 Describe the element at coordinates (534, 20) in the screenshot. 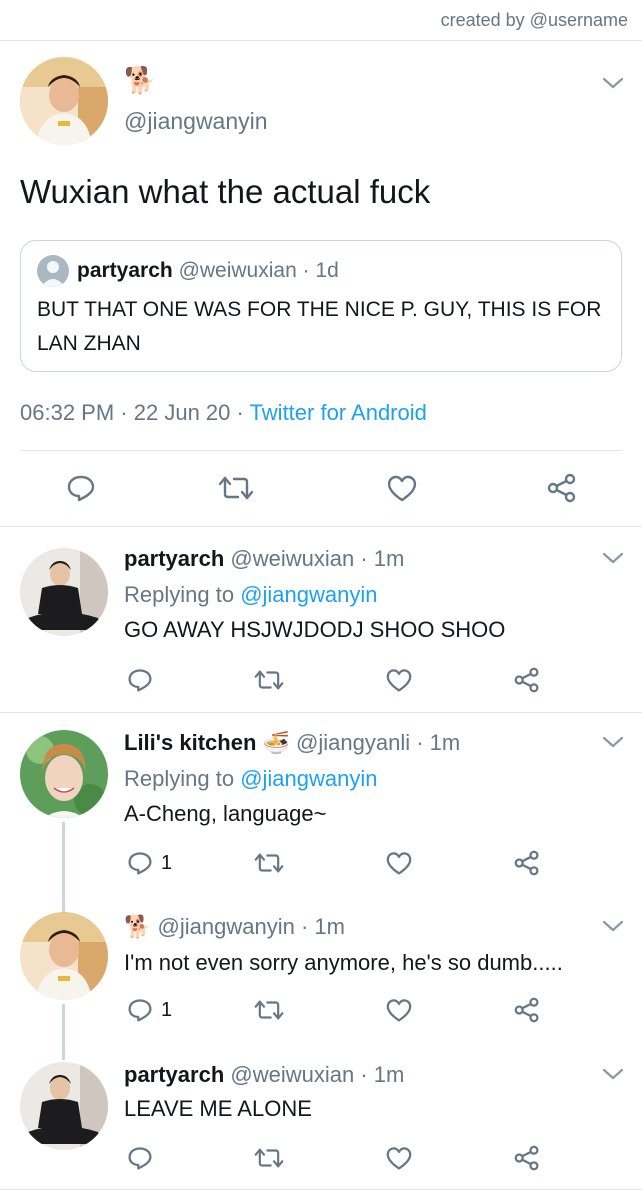

I see `creator-credit: created by @username` at that location.